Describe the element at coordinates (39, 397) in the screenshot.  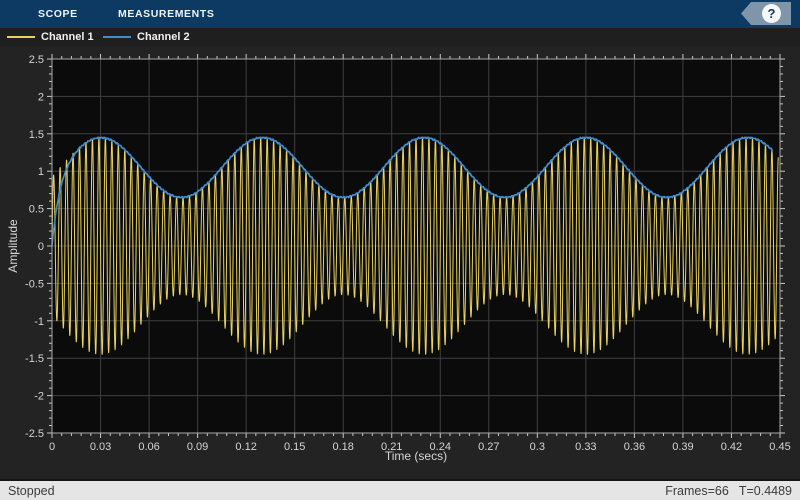
I see `y-tick-label: -2` at that location.